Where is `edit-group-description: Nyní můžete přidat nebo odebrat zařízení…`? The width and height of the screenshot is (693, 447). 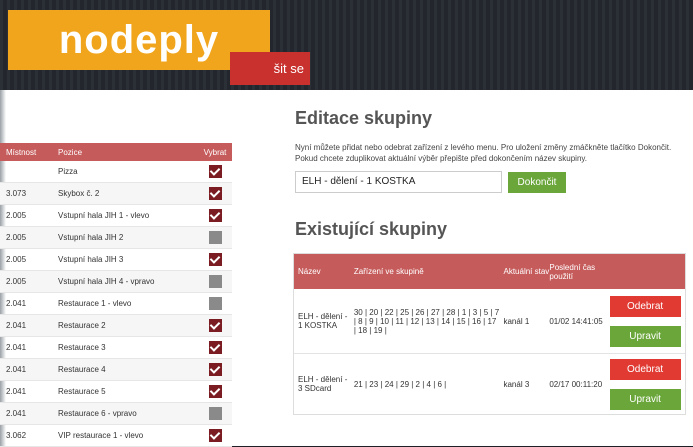
edit-group-description: Nyní můžete přidat nebo odebrat zařízení… is located at coordinates (483, 153).